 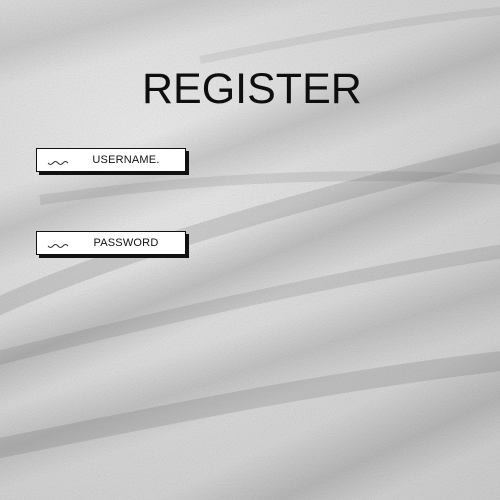 I want to click on password-field-label: PASSWORD, so click(x=126, y=243).